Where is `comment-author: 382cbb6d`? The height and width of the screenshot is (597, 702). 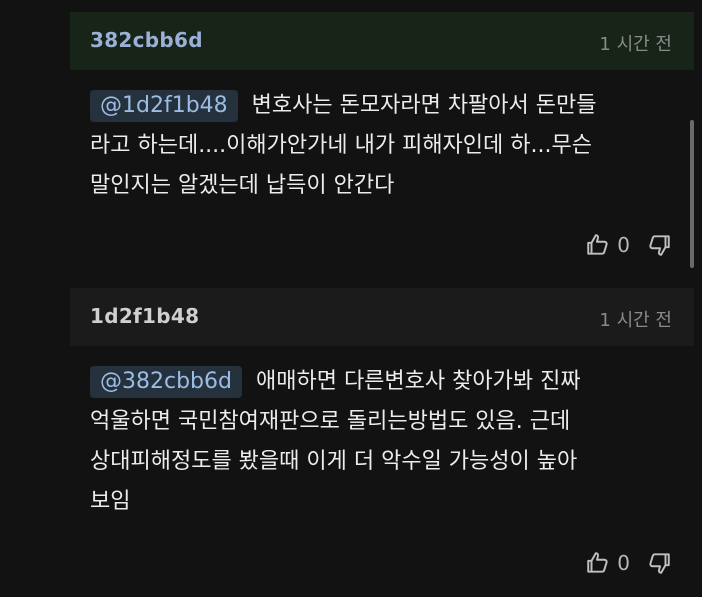 comment-author: 382cbb6d is located at coordinates (146, 40).